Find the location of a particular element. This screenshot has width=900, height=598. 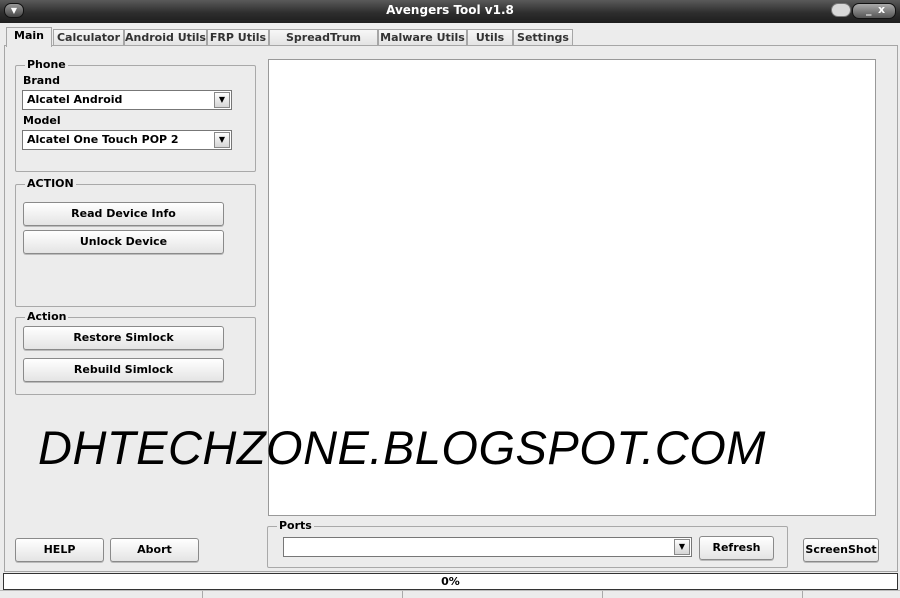

tab-settings: Settings is located at coordinates (543, 37).